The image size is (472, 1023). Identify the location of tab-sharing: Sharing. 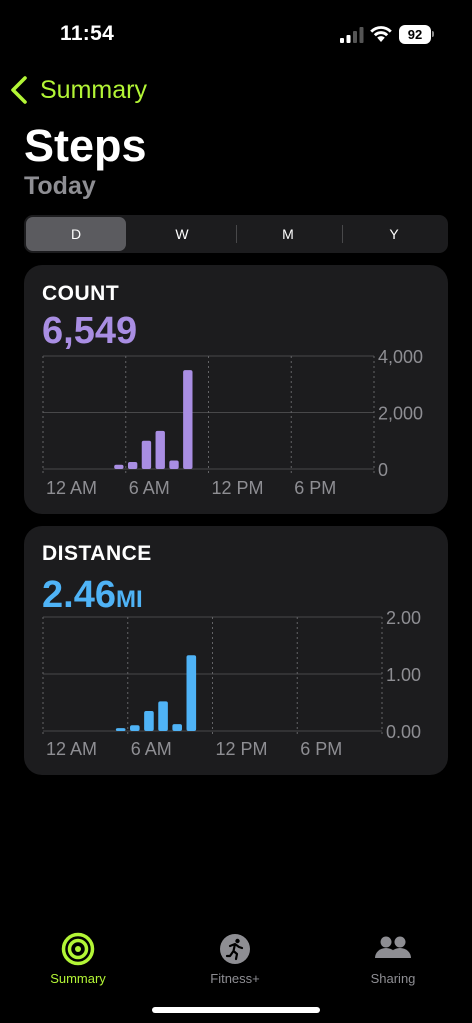
(393, 953).